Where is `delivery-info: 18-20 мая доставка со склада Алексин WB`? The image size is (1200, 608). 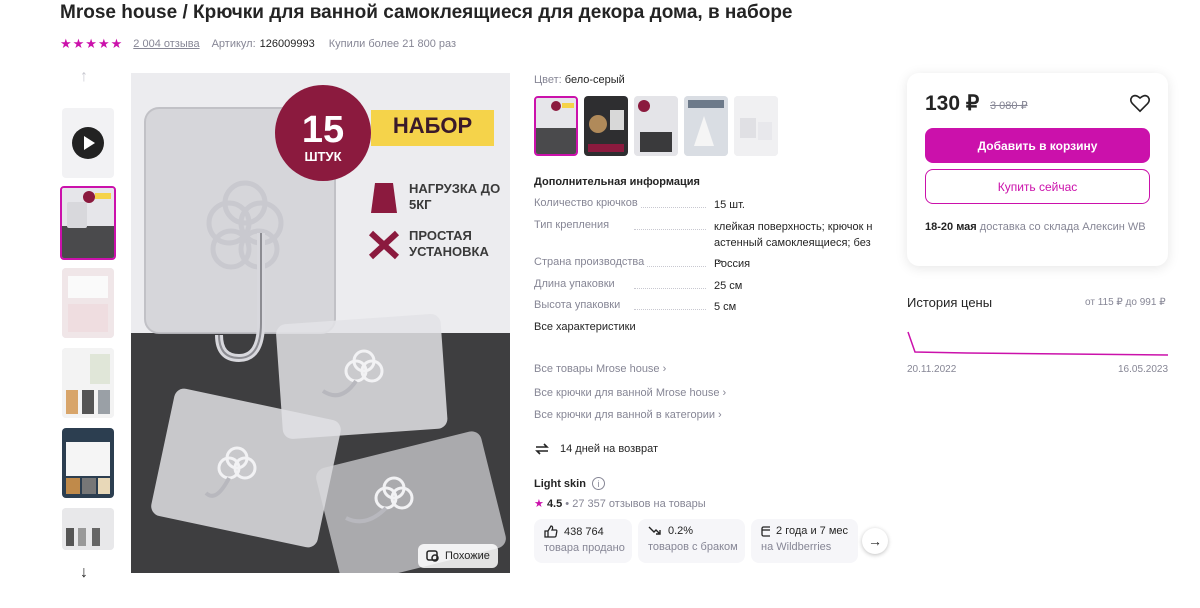
delivery-info: 18-20 мая доставка со склада Алексин WB is located at coordinates (1037, 227).